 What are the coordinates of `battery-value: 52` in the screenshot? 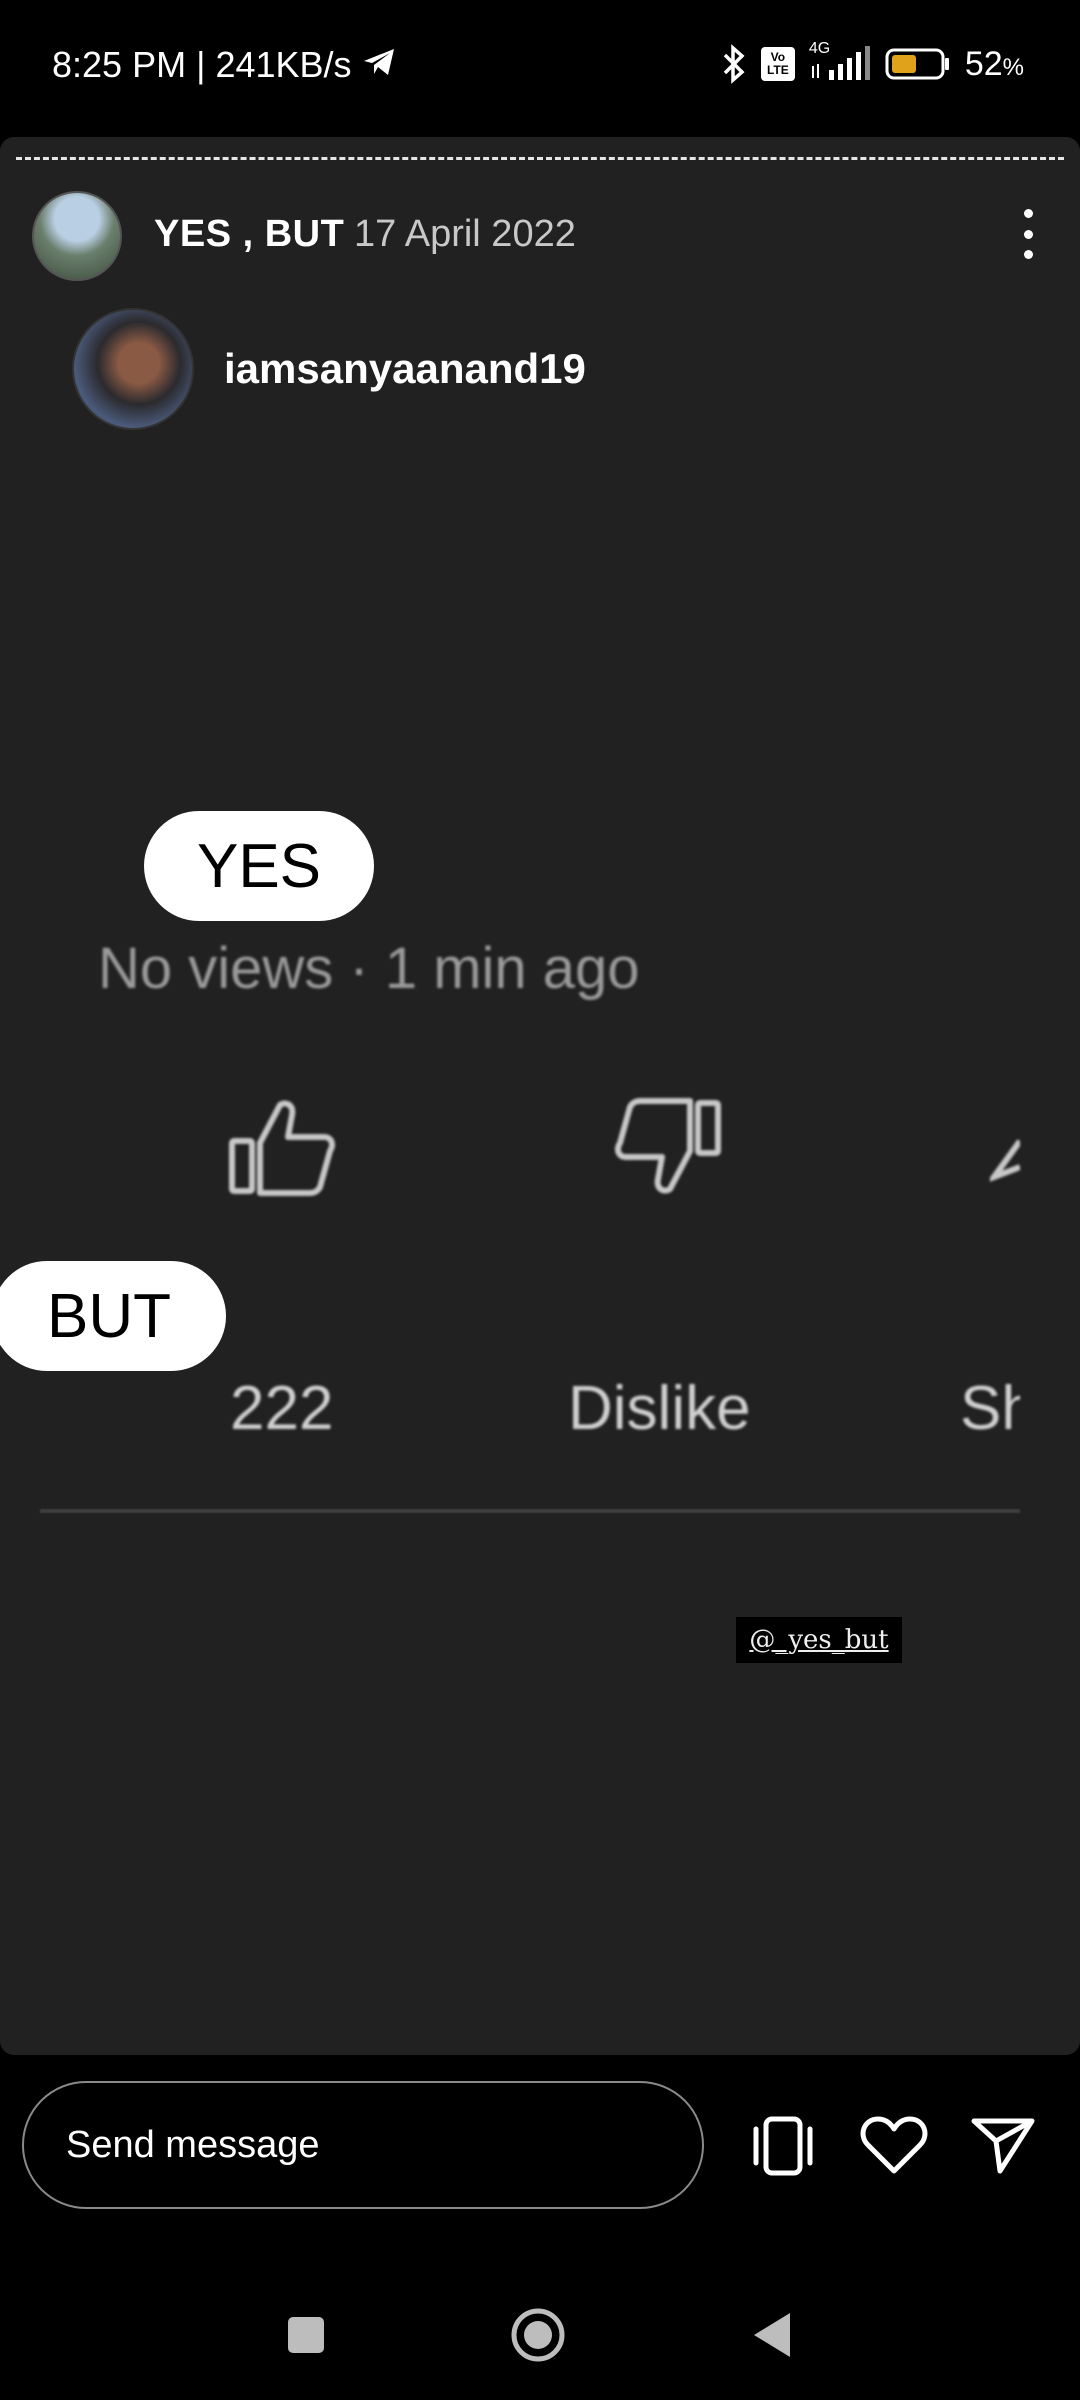 It's located at (983, 63).